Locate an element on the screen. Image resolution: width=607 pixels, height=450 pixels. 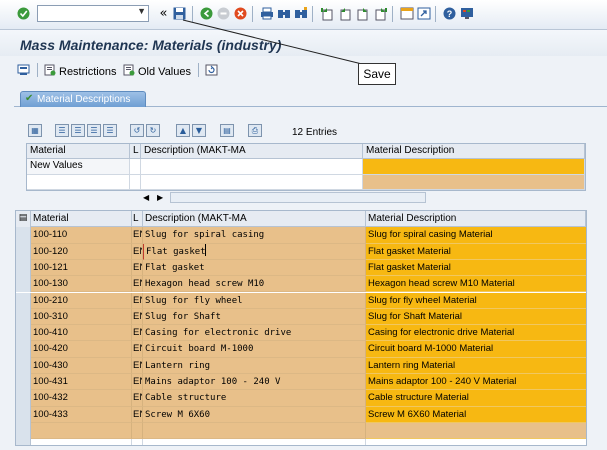
tab-material-descriptions: ✔ Material Descriptions is located at coordinates (83, 99).